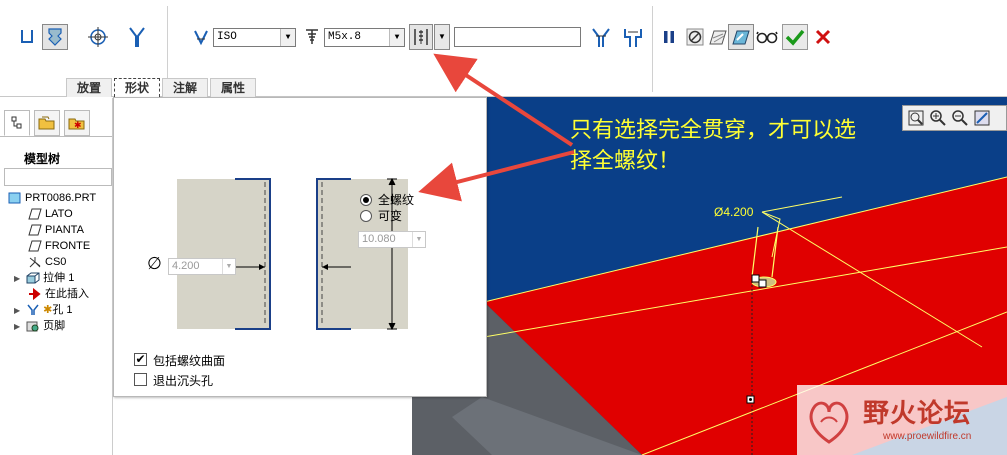 This screenshot has width=1007, height=455. Describe the element at coordinates (202, 266) in the screenshot. I see `diameter-input: 4.200 ▼` at that location.